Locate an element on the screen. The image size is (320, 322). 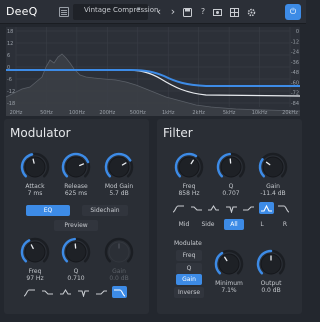
grid-icon is located at coordinates (234, 12).